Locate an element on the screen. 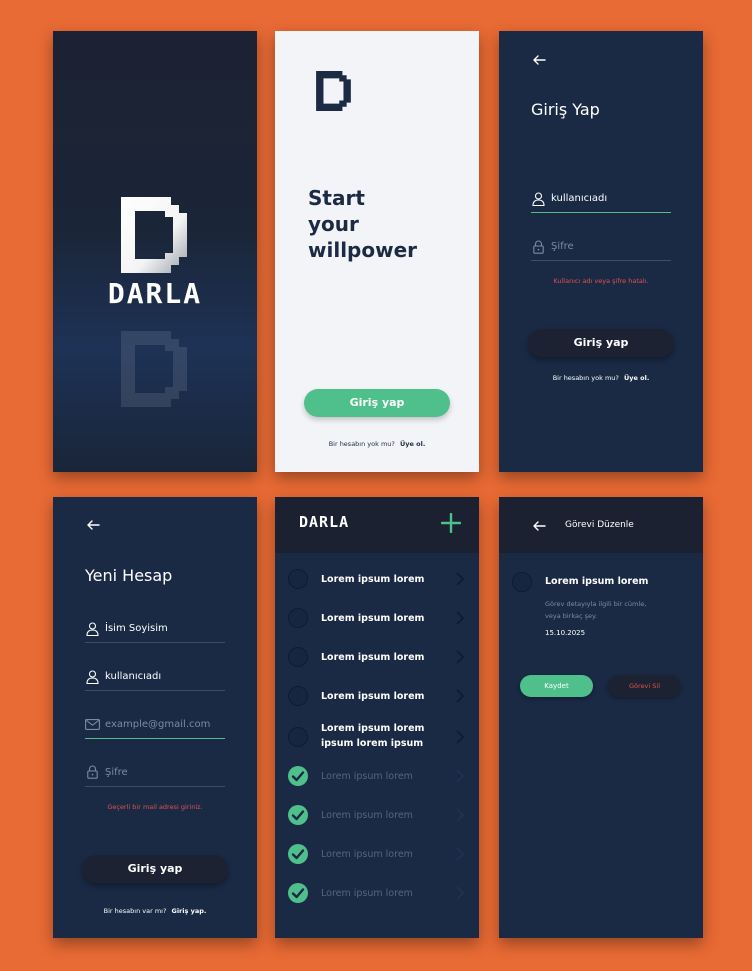 Image resolution: width=752 pixels, height=971 pixels. login-submit-button: Giriş yap is located at coordinates (601, 343).